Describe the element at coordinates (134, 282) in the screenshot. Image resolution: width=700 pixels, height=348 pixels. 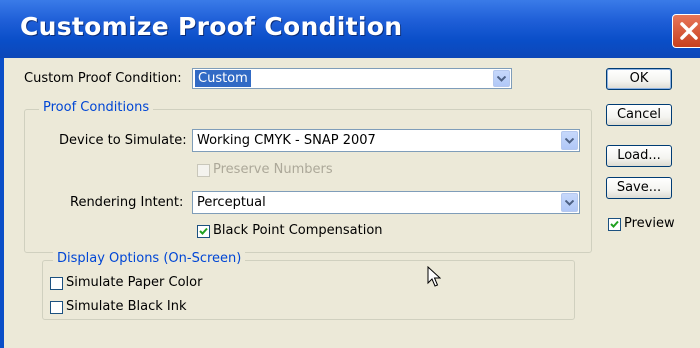
I see `paper-color-label: Simulate Paper Color` at that location.